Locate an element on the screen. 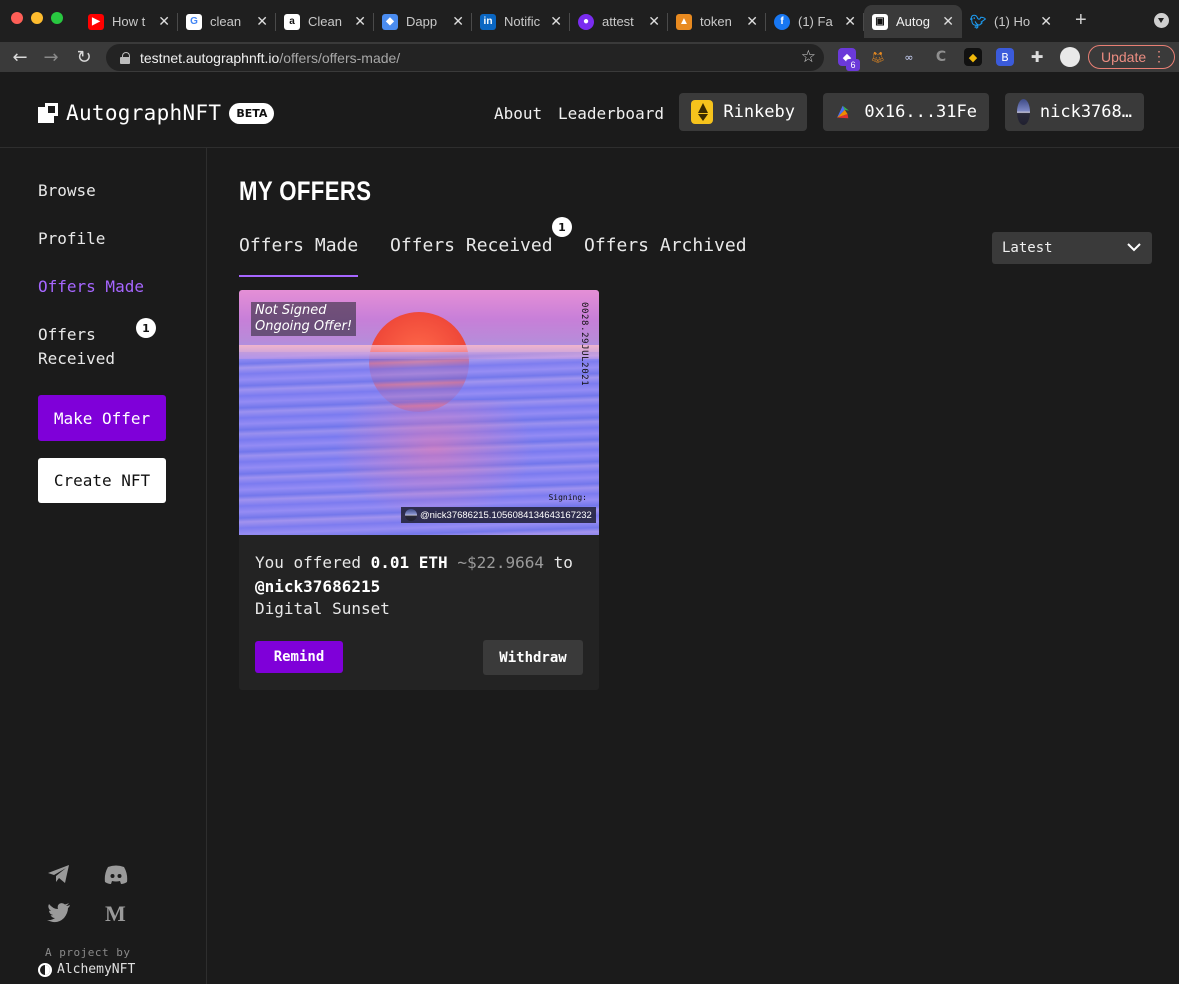 The width and height of the screenshot is (1179, 984). withdraw-button: Withdraw is located at coordinates (533, 657).